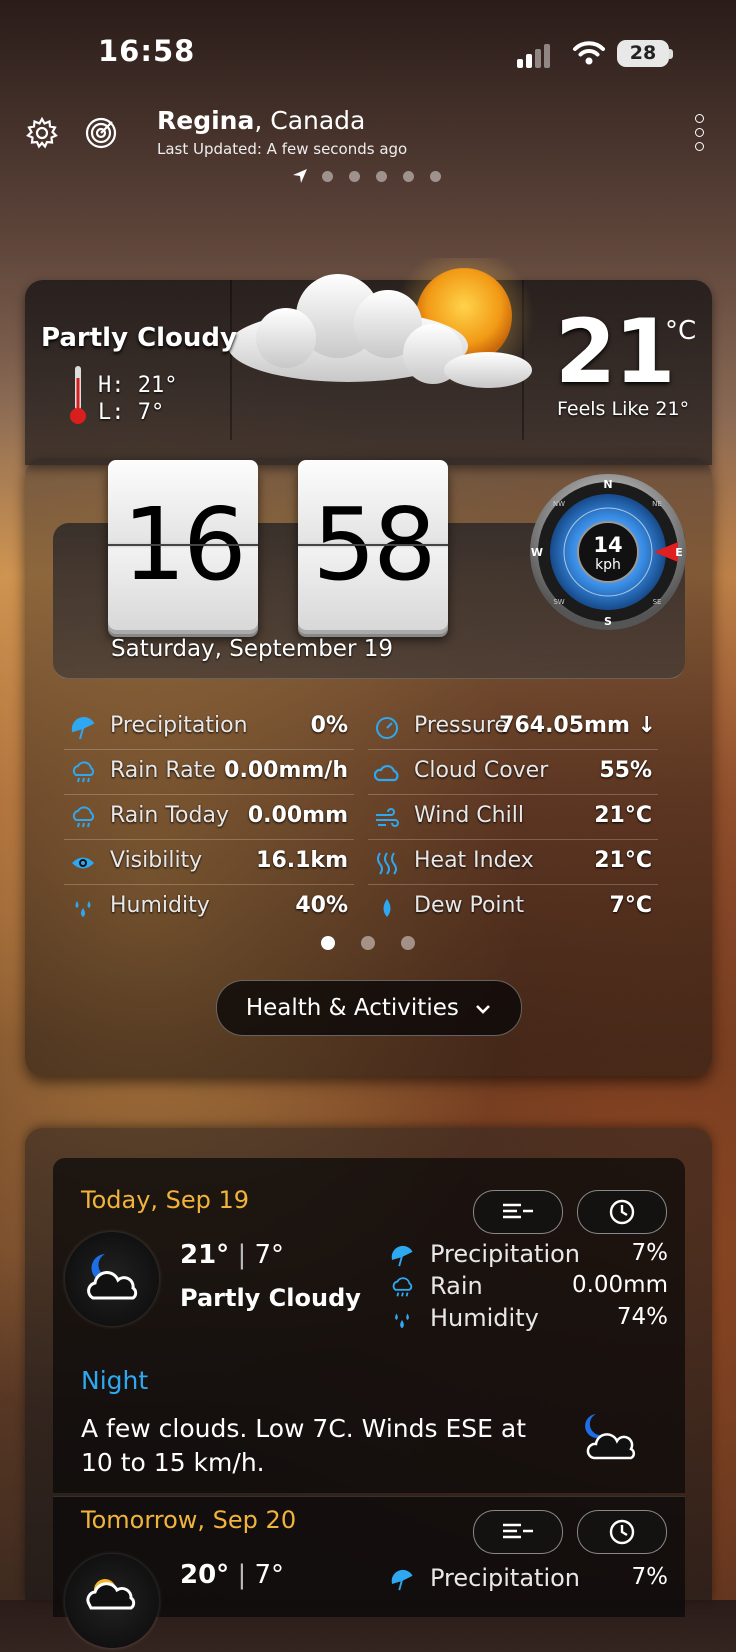 This screenshot has width=736, height=1652. What do you see at coordinates (456, 1286) in the screenshot?
I see `forecast-stat-label: Rain` at bounding box center [456, 1286].